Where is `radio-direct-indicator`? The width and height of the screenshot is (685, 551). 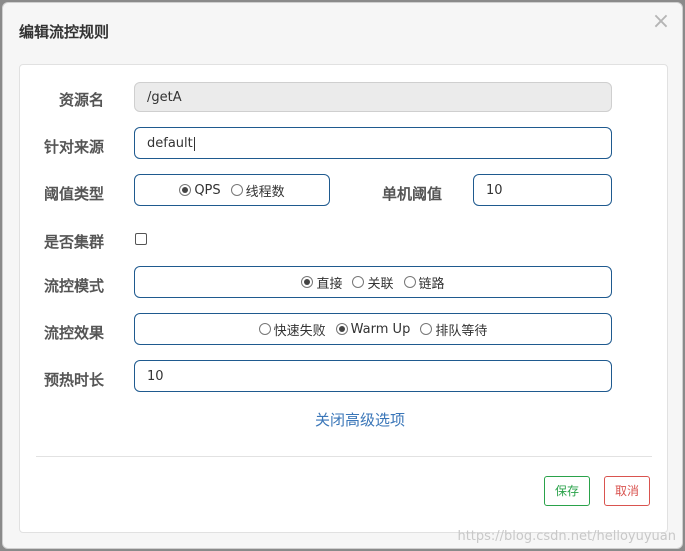
radio-direct-indicator is located at coordinates (307, 282).